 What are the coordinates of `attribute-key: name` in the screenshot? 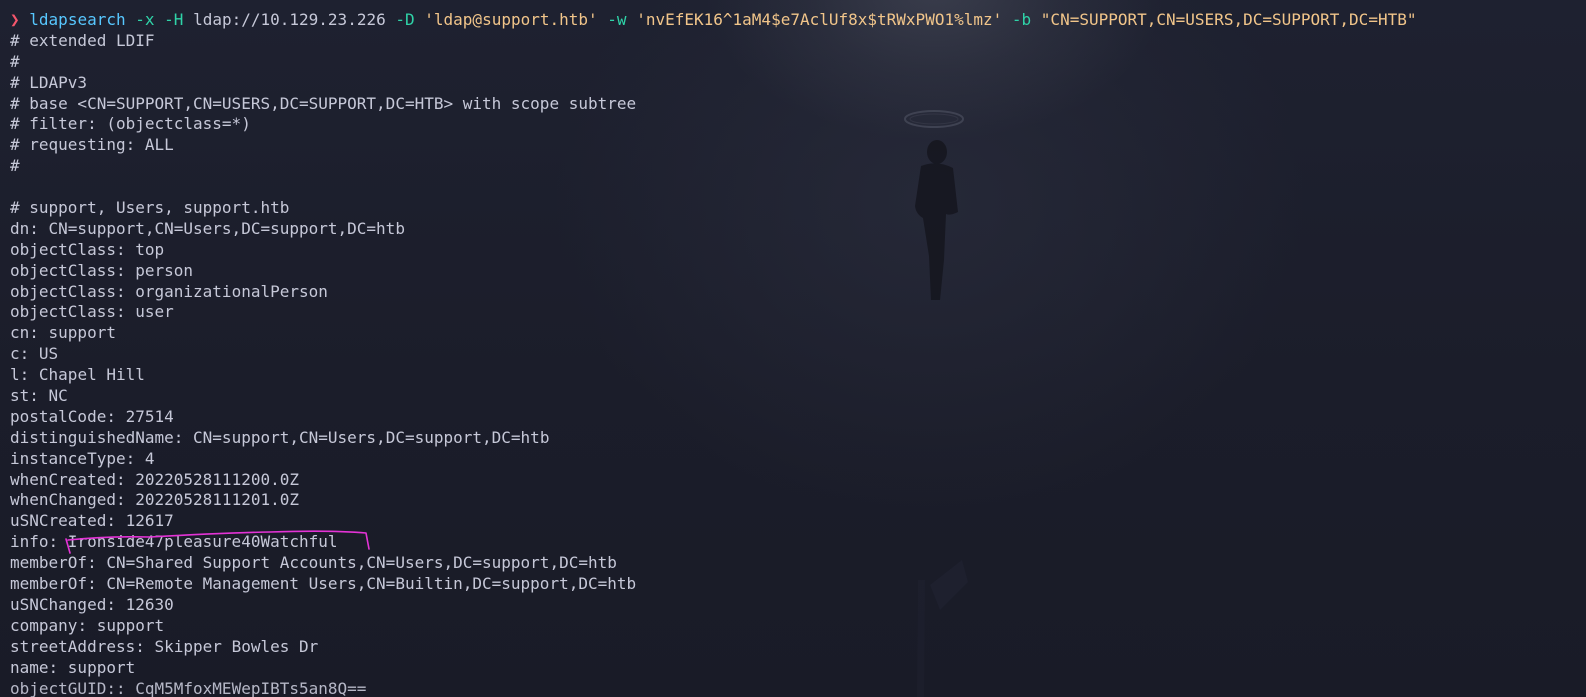 It's located at (29, 667).